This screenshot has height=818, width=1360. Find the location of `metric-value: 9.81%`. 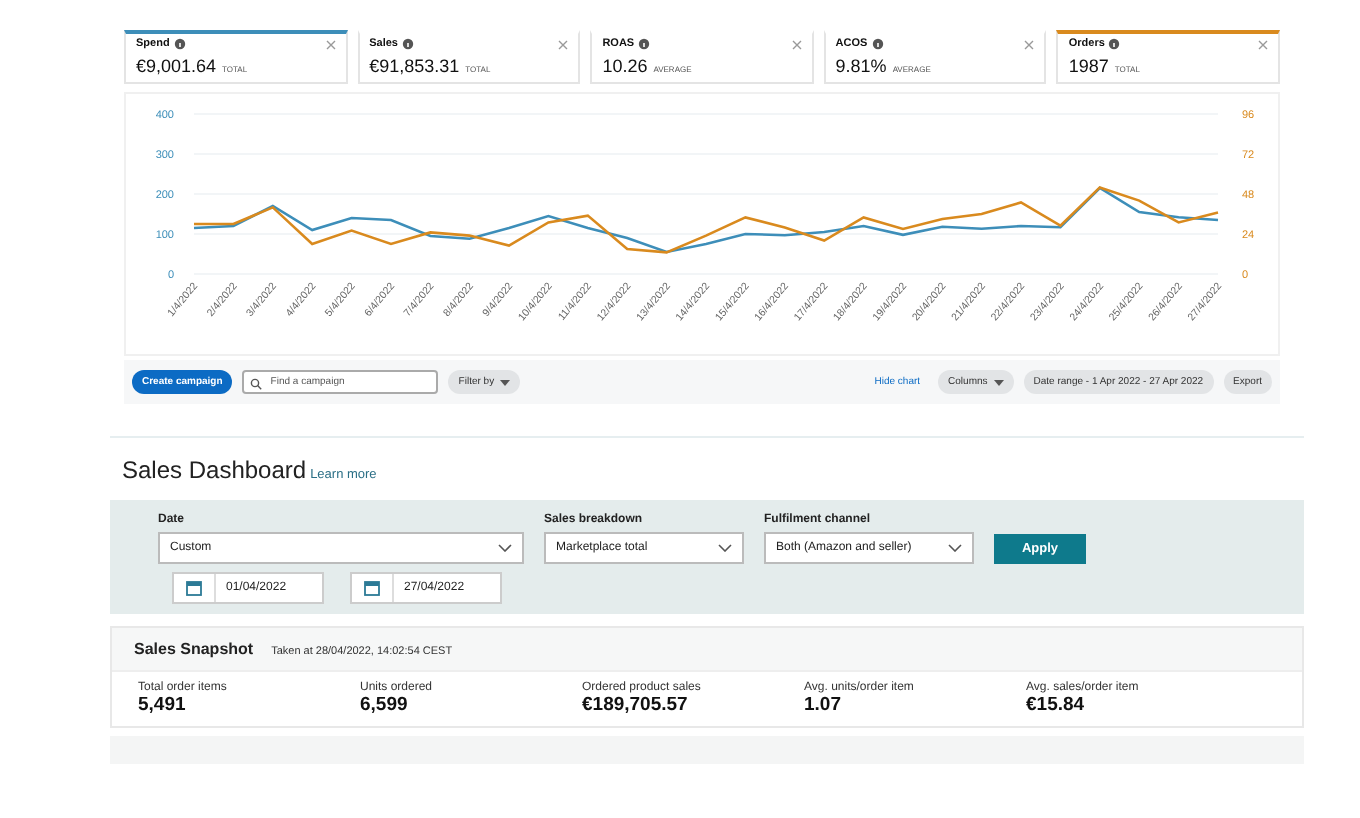

metric-value: 9.81% is located at coordinates (861, 66).